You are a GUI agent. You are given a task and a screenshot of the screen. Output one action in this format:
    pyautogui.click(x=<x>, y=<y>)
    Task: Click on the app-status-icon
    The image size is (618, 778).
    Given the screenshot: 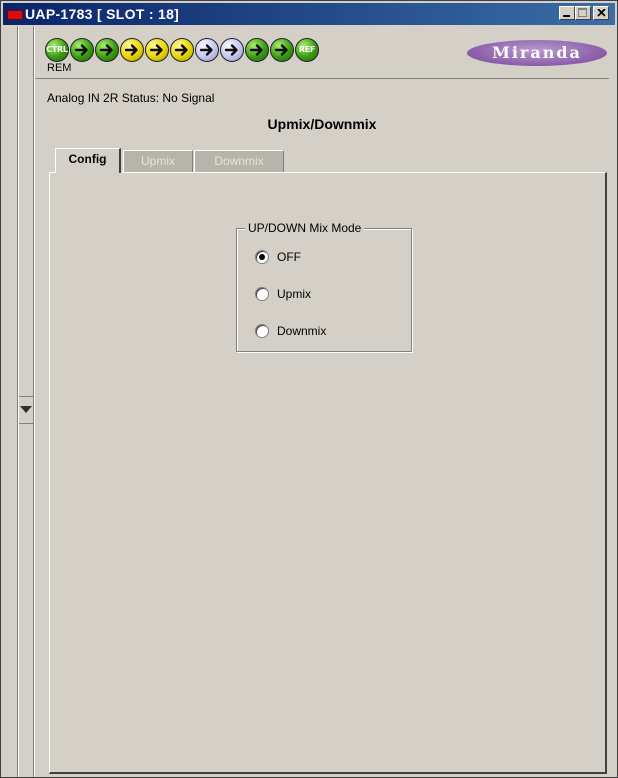 What is the action you would take?
    pyautogui.click(x=15, y=15)
    